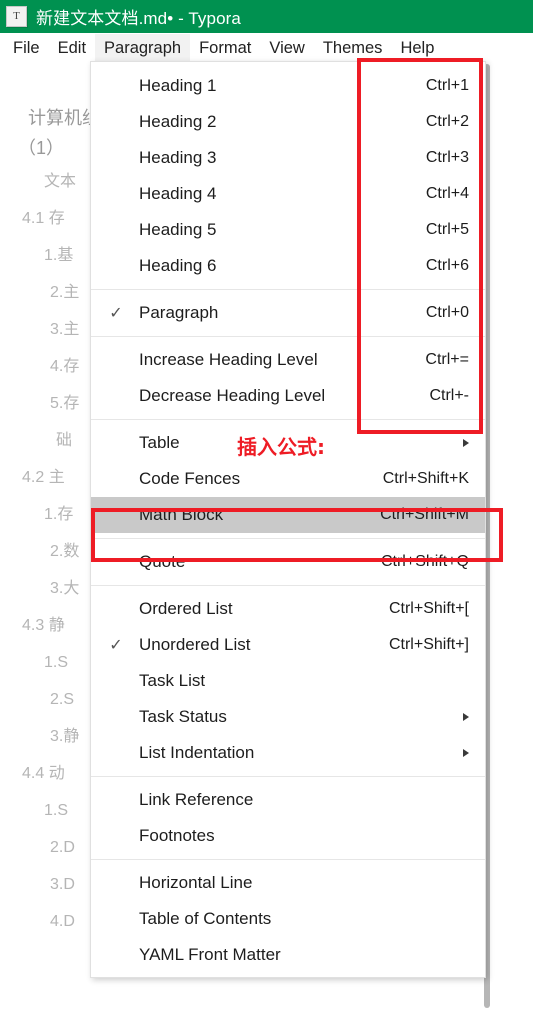 The image size is (533, 1010). Describe the element at coordinates (288, 515) in the screenshot. I see `menu-item-math-block: Math Block Ctrl+Shift+M` at that location.